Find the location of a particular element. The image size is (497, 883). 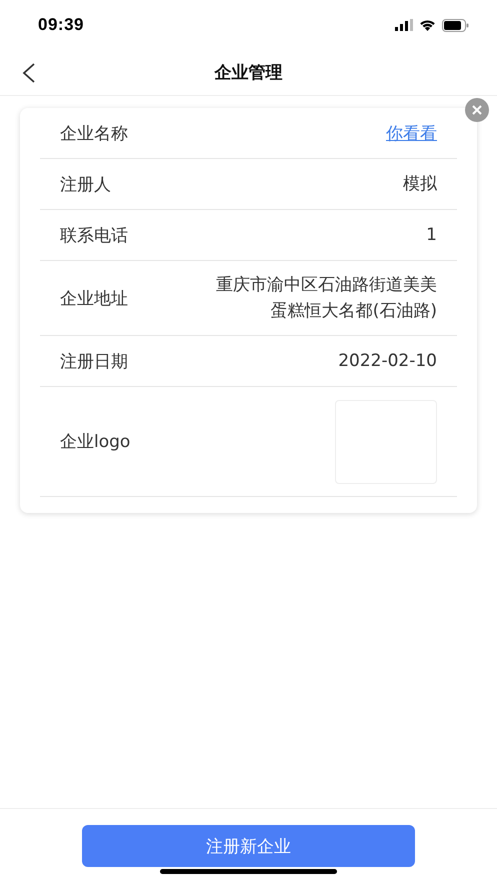

close-icon is located at coordinates (477, 110).